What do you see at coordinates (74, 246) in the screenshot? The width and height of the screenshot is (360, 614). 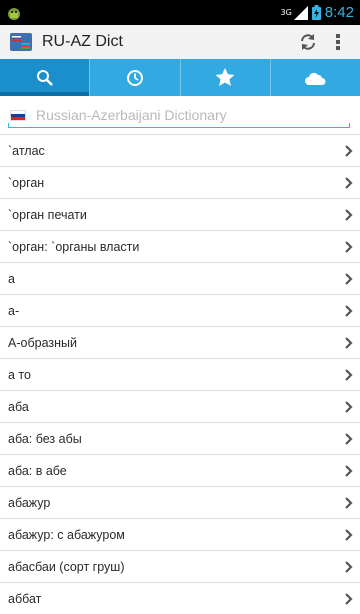 I see `list-item-label: `орган: `органы власти` at bounding box center [74, 246].